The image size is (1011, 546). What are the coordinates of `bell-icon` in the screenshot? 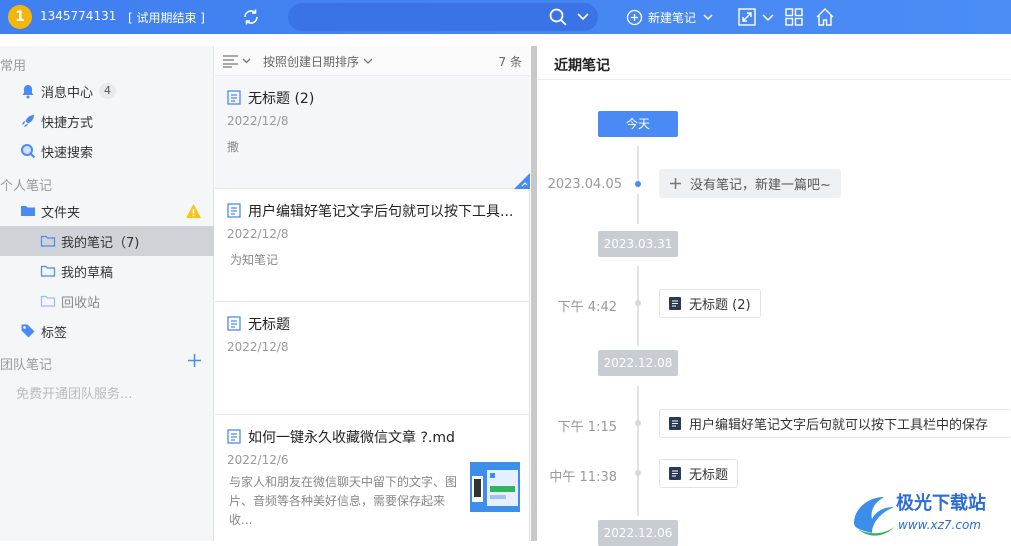 It's located at (28, 92).